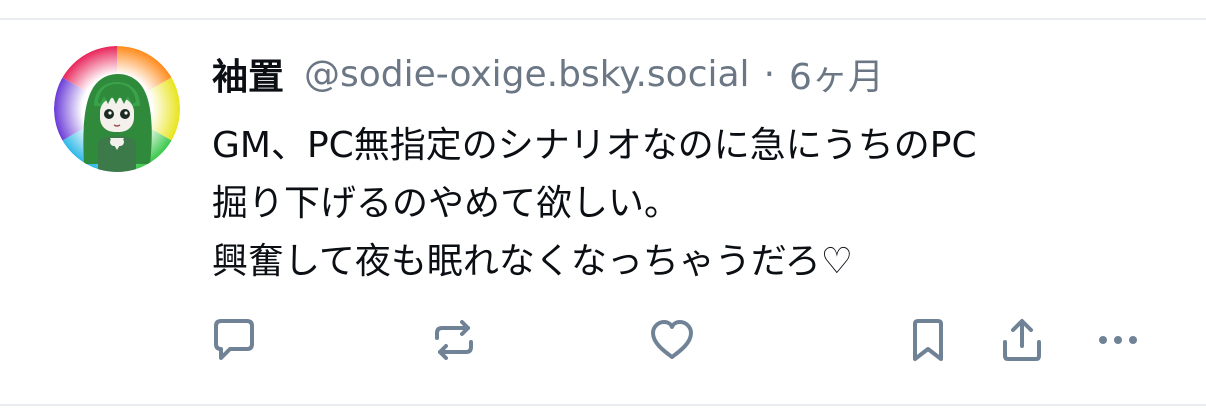 The height and width of the screenshot is (409, 1206). Describe the element at coordinates (248, 74) in the screenshot. I see `author-display-name: 袖置` at that location.